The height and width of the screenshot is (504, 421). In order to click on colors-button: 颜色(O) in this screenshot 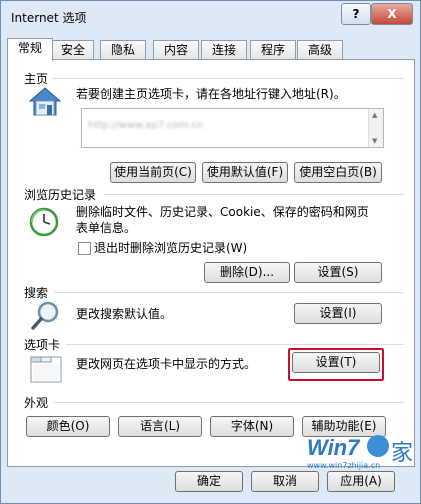, I will do `click(68, 426)`.